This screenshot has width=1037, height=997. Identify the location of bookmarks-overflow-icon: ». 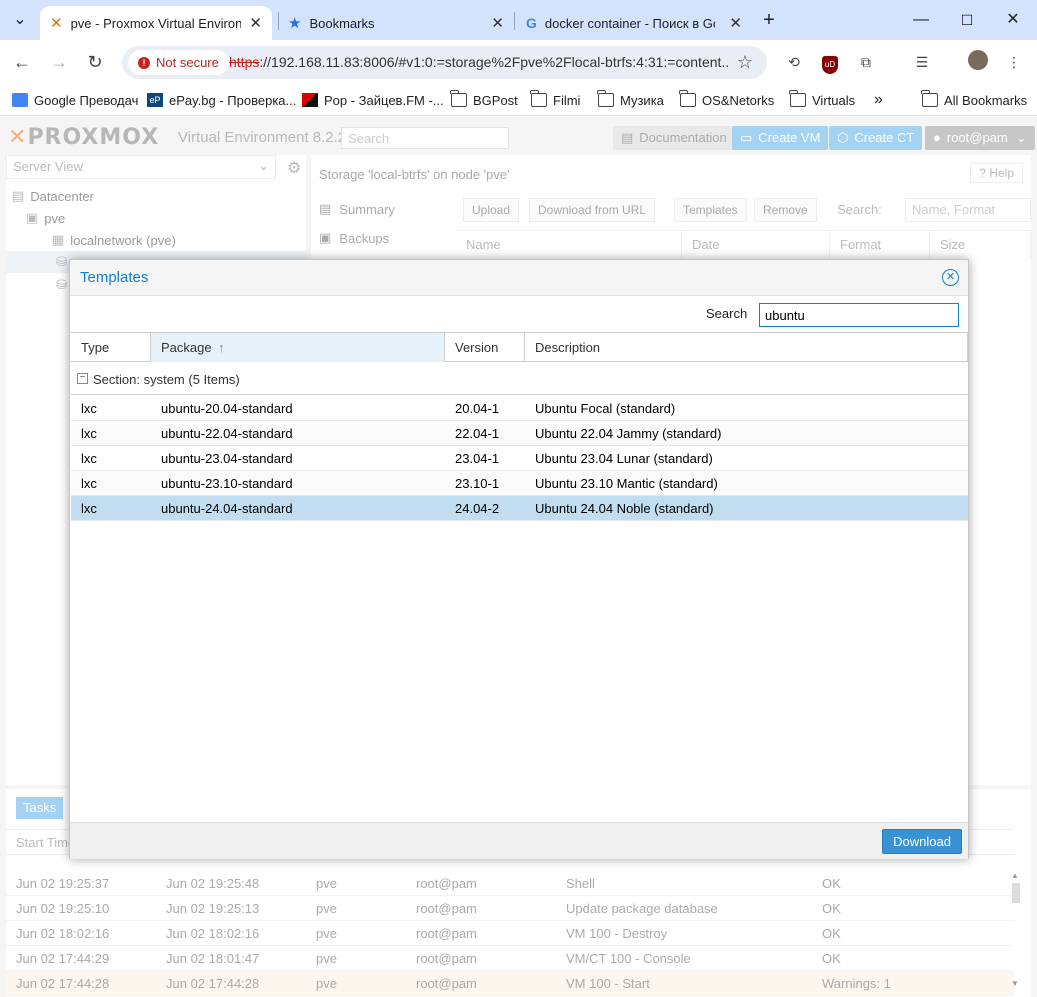
(878, 100).